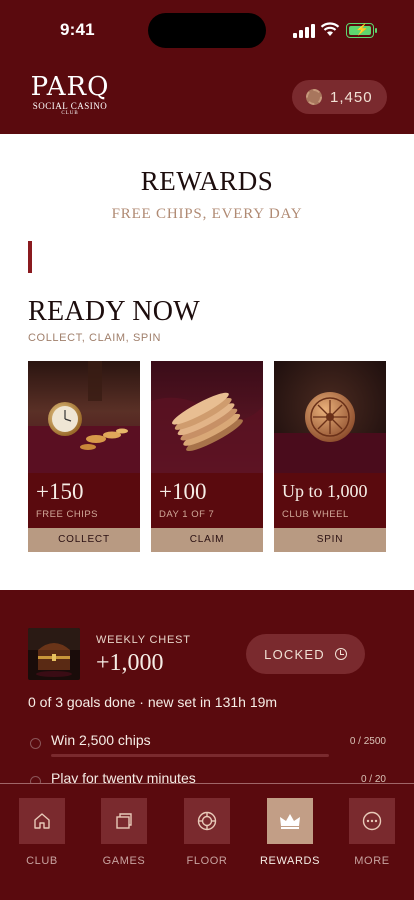 The height and width of the screenshot is (900, 414). Describe the element at coordinates (367, 741) in the screenshot. I see `goal-progress: 0 / 2500` at that location.